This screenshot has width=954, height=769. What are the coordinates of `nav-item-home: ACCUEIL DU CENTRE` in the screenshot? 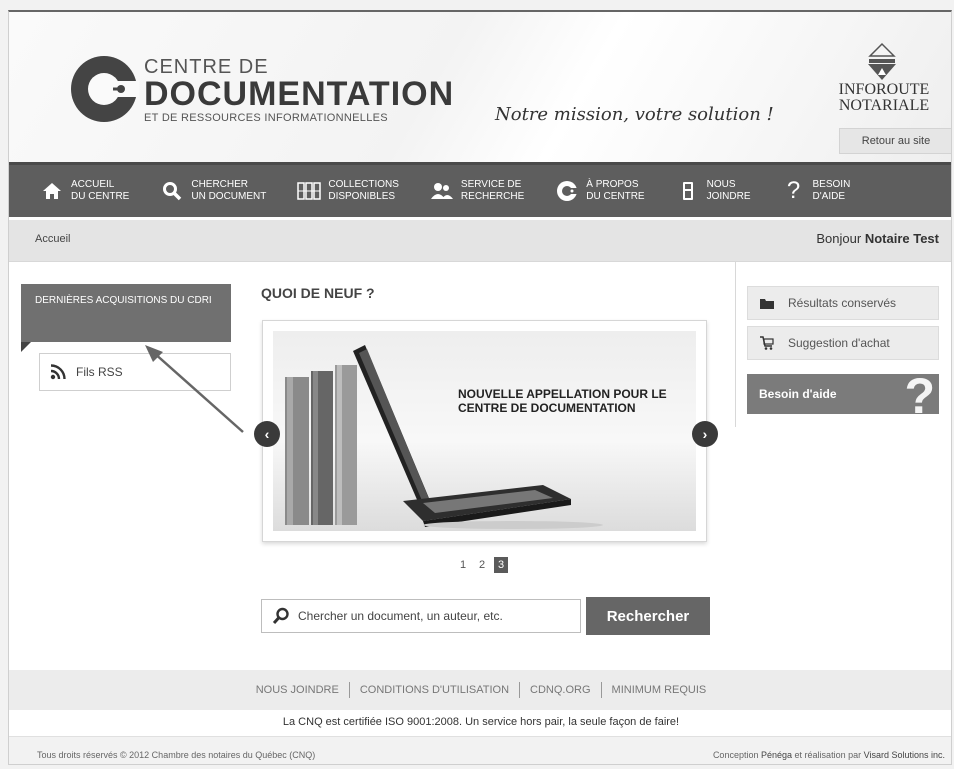 It's located at (69, 191).